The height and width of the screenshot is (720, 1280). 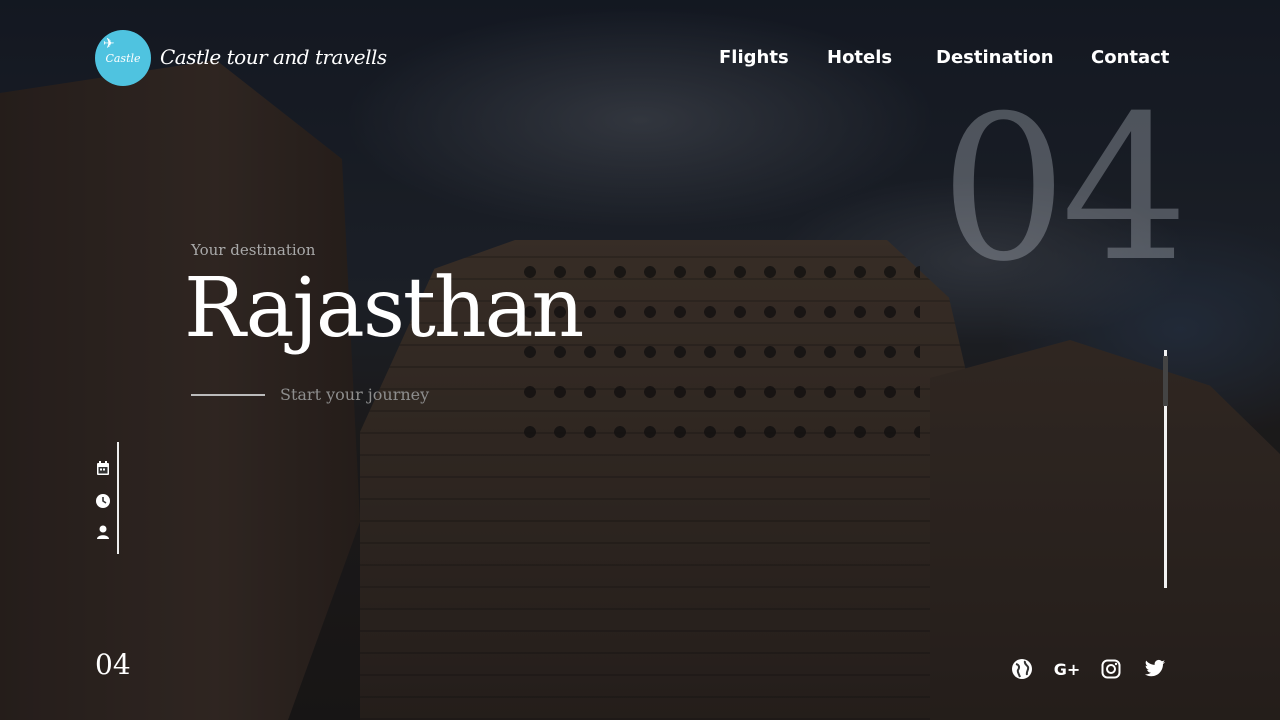 What do you see at coordinates (1165, 469) in the screenshot?
I see `vertical-scrollbar` at bounding box center [1165, 469].